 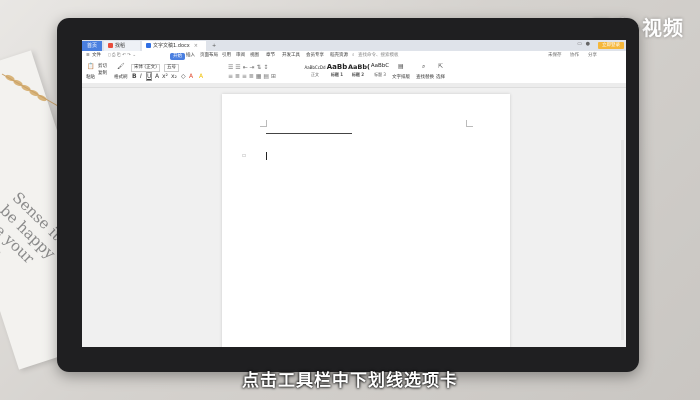 What do you see at coordinates (354, 45) in the screenshot?
I see `title-bar: 首页 找稻 文字文稿1.docx × + ▭ ● 立即登录` at bounding box center [354, 45].